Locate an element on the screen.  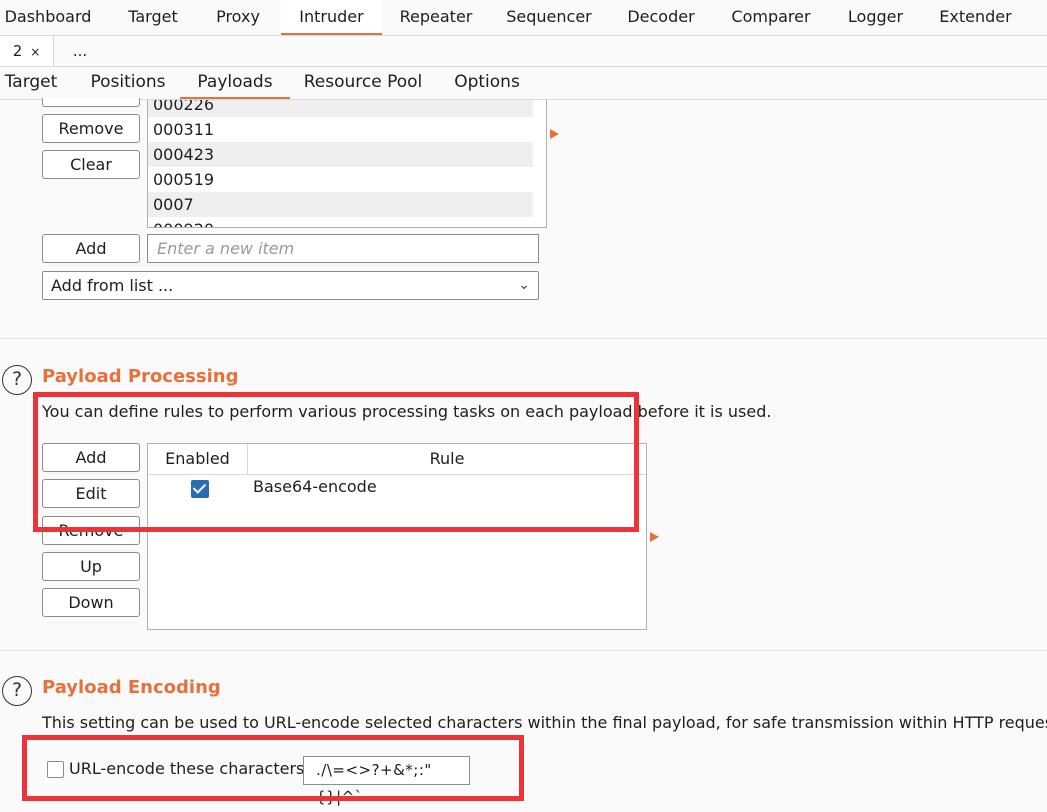
paste-button-partial is located at coordinates (91, 102).